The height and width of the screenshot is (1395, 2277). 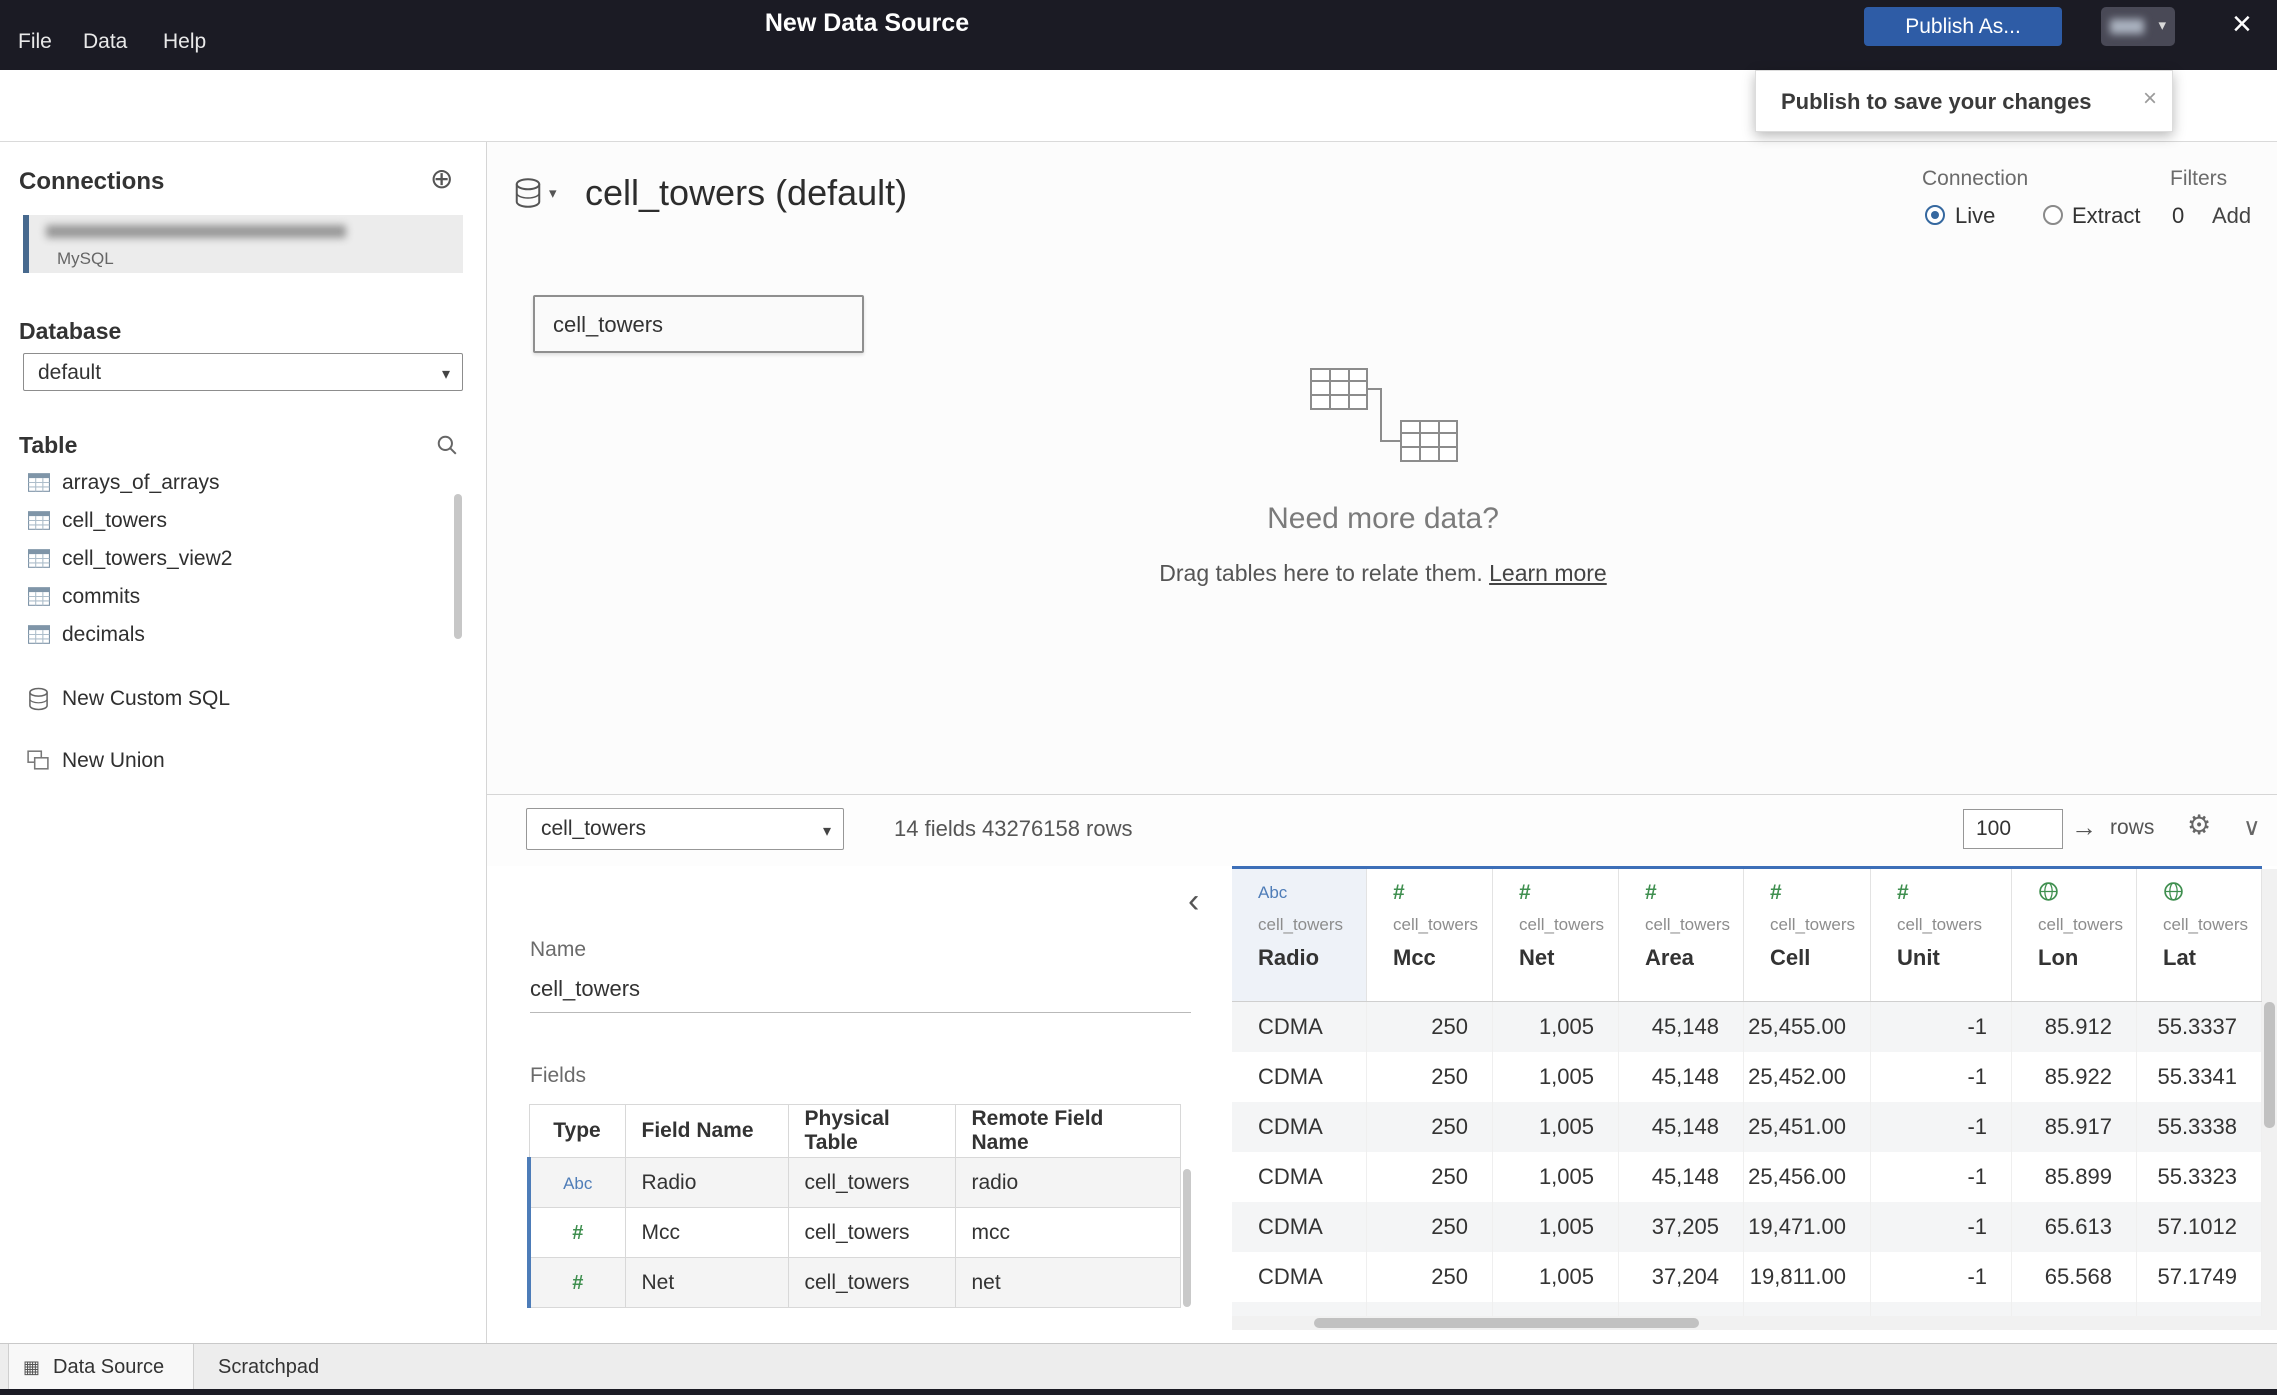 What do you see at coordinates (268, 1367) in the screenshot?
I see `tab-scratchpad: Scratchpad` at bounding box center [268, 1367].